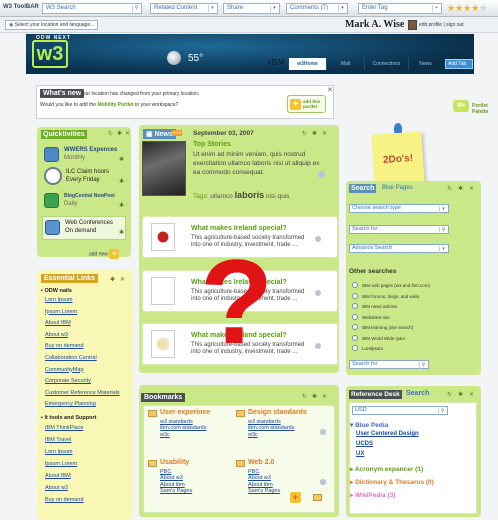 The height and width of the screenshot is (520, 498). I want to click on essential-link: CommunityMap, so click(64, 370).